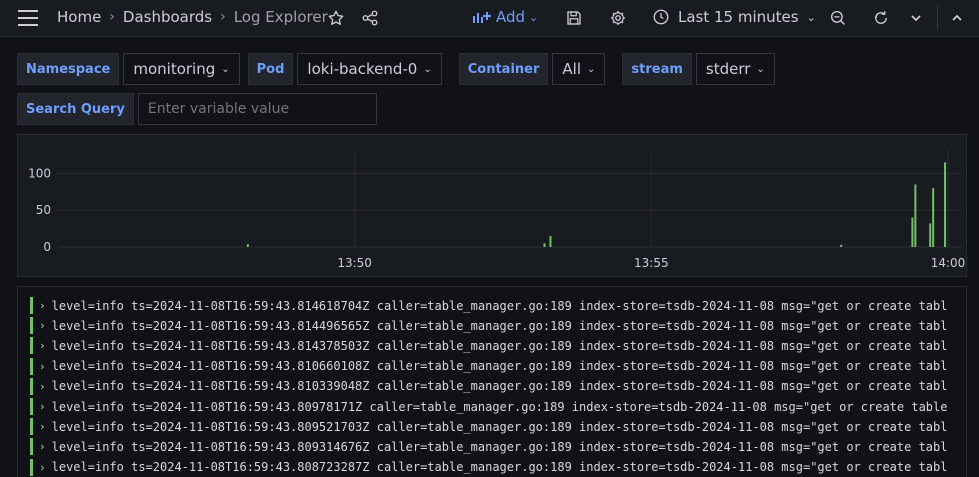 Image resolution: width=979 pixels, height=477 pixels. Describe the element at coordinates (738, 17) in the screenshot. I see `time-range-label: Last 15 minutes` at that location.